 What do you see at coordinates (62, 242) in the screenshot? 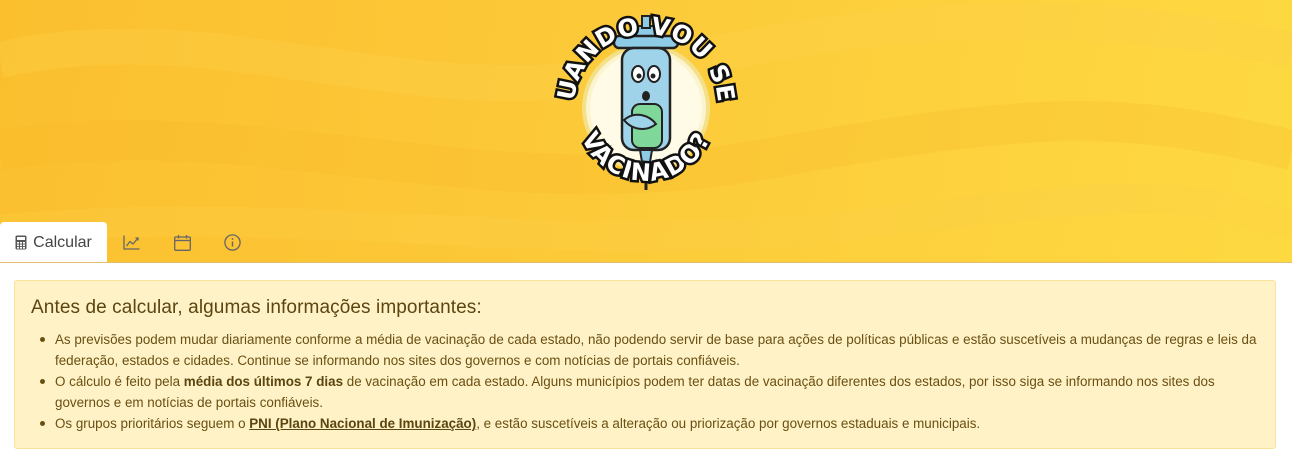
I see `tab-calcular-label: Calcular` at bounding box center [62, 242].